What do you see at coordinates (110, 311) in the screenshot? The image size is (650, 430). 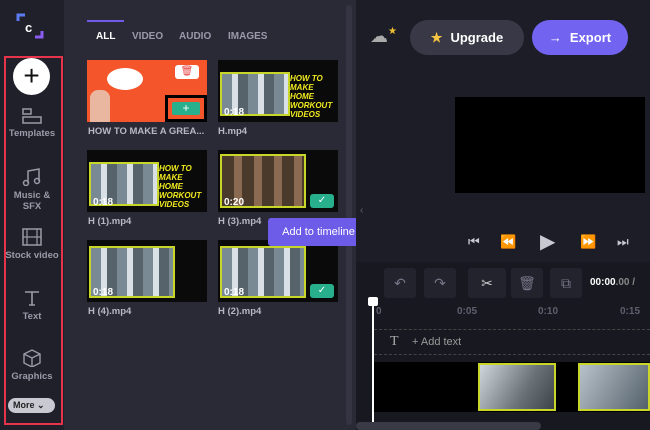 I see `media-item-name: H (4).mp4` at bounding box center [110, 311].